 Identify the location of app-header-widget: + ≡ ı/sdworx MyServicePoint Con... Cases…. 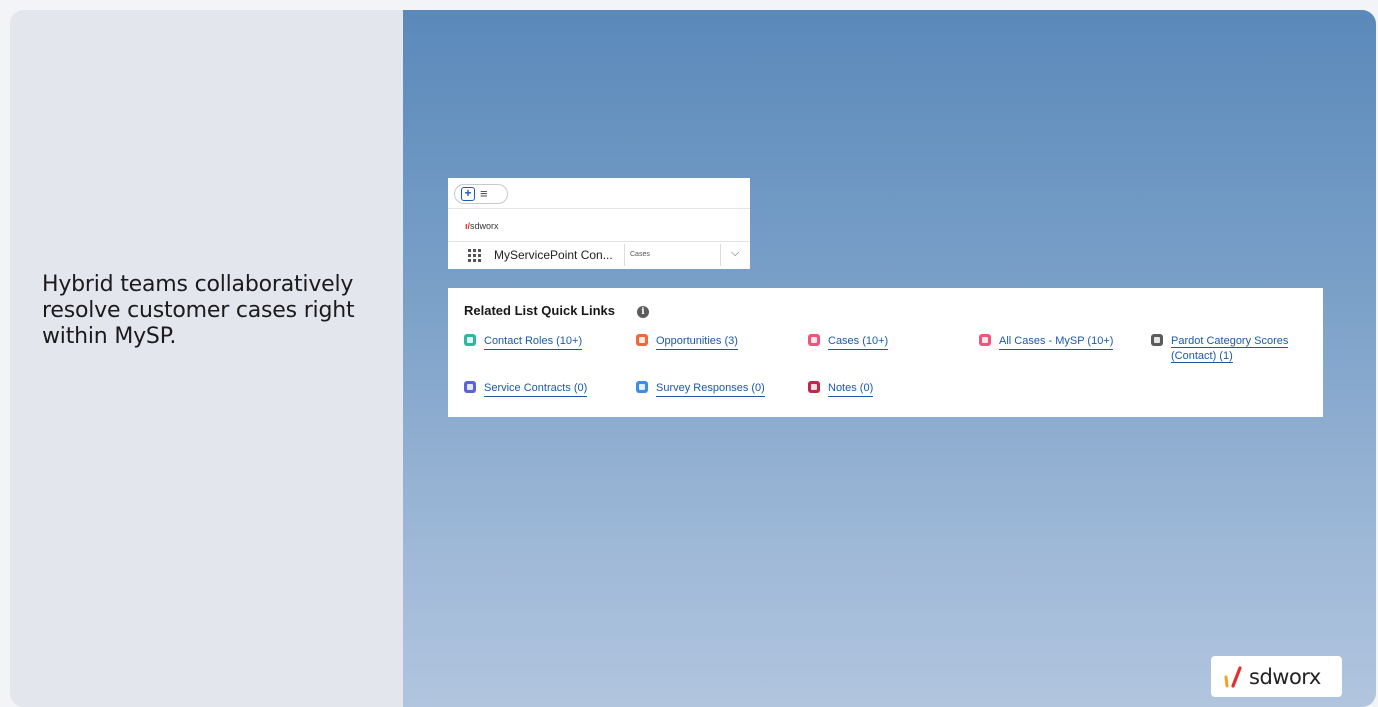
(599, 223).